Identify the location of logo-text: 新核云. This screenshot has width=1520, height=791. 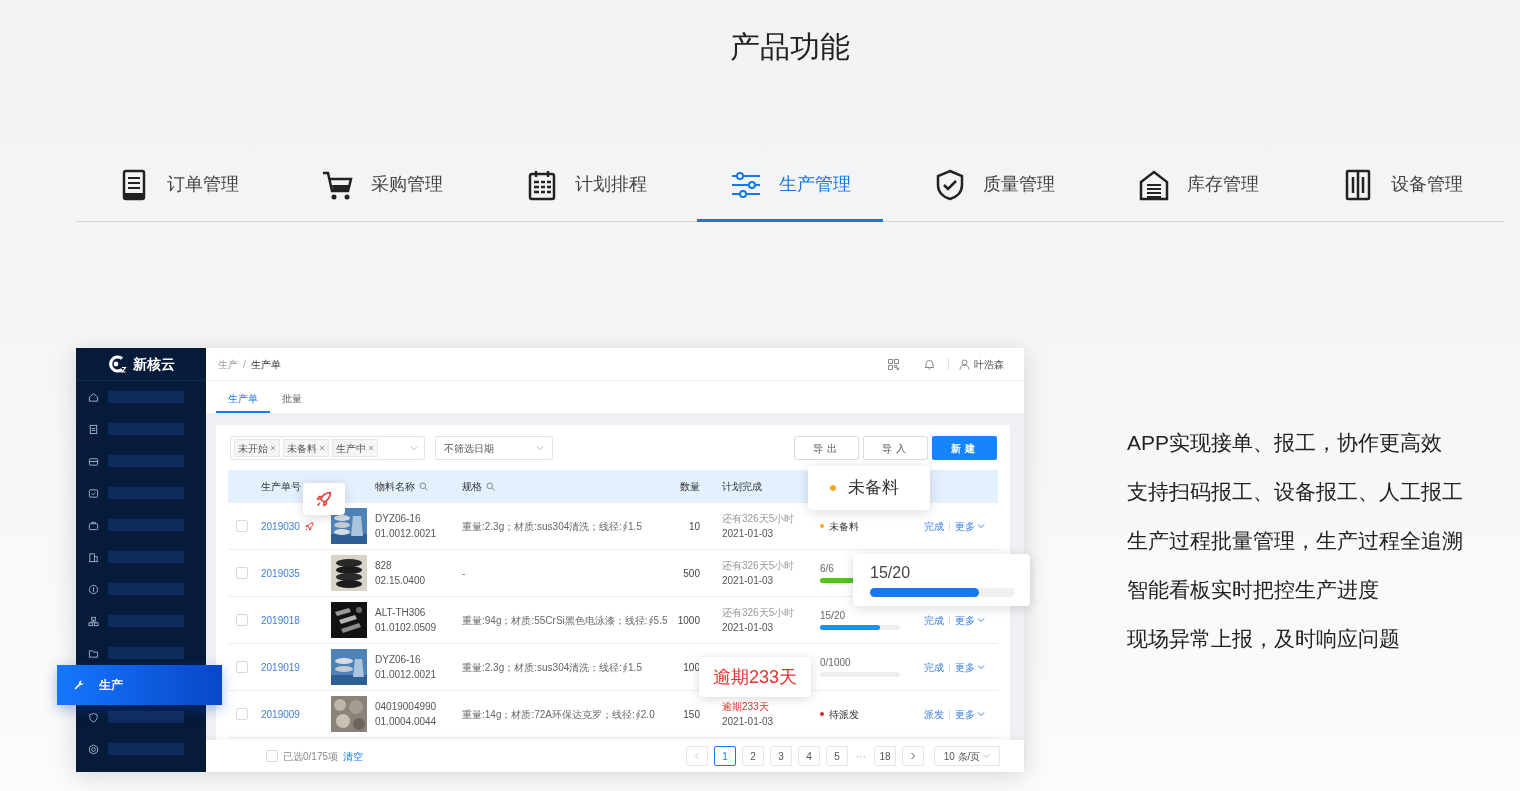
(154, 364).